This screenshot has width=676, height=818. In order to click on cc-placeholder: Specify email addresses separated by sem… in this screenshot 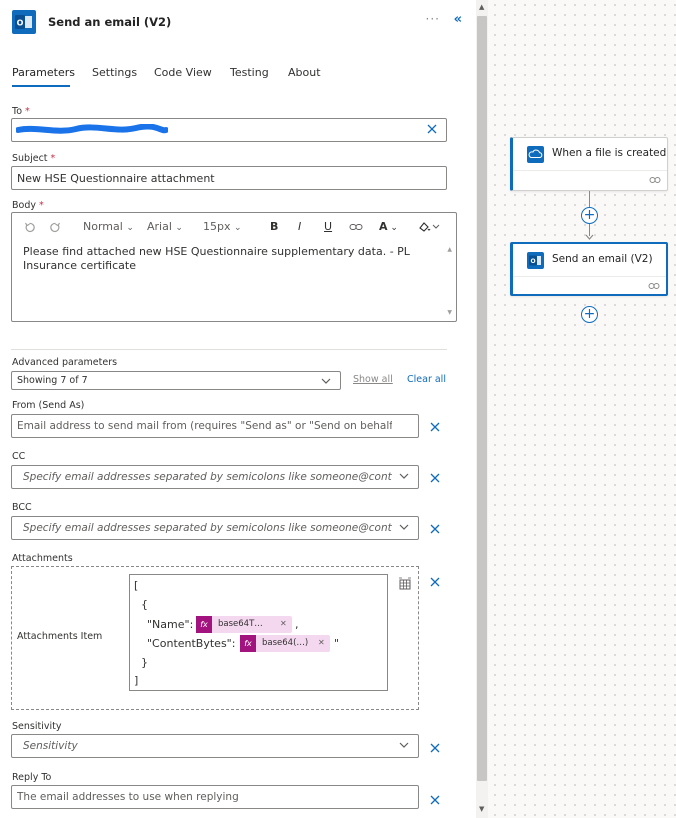, I will do `click(207, 477)`.